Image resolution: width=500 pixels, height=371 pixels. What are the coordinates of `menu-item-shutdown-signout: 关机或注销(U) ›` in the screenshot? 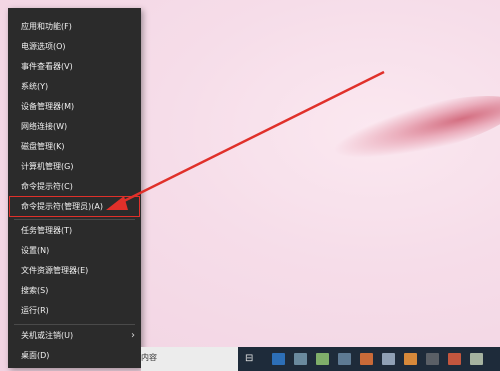 It's located at (74, 336).